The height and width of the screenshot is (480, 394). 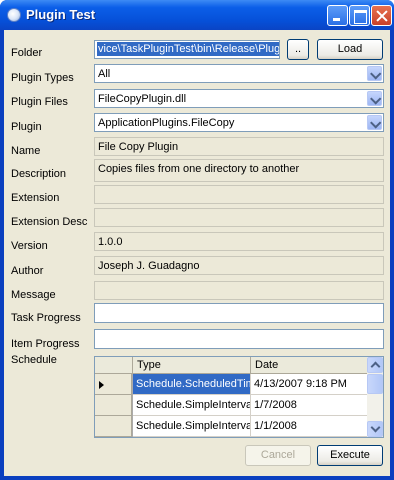 What do you see at coordinates (278, 455) in the screenshot?
I see `cancel-button: Cancel` at bounding box center [278, 455].